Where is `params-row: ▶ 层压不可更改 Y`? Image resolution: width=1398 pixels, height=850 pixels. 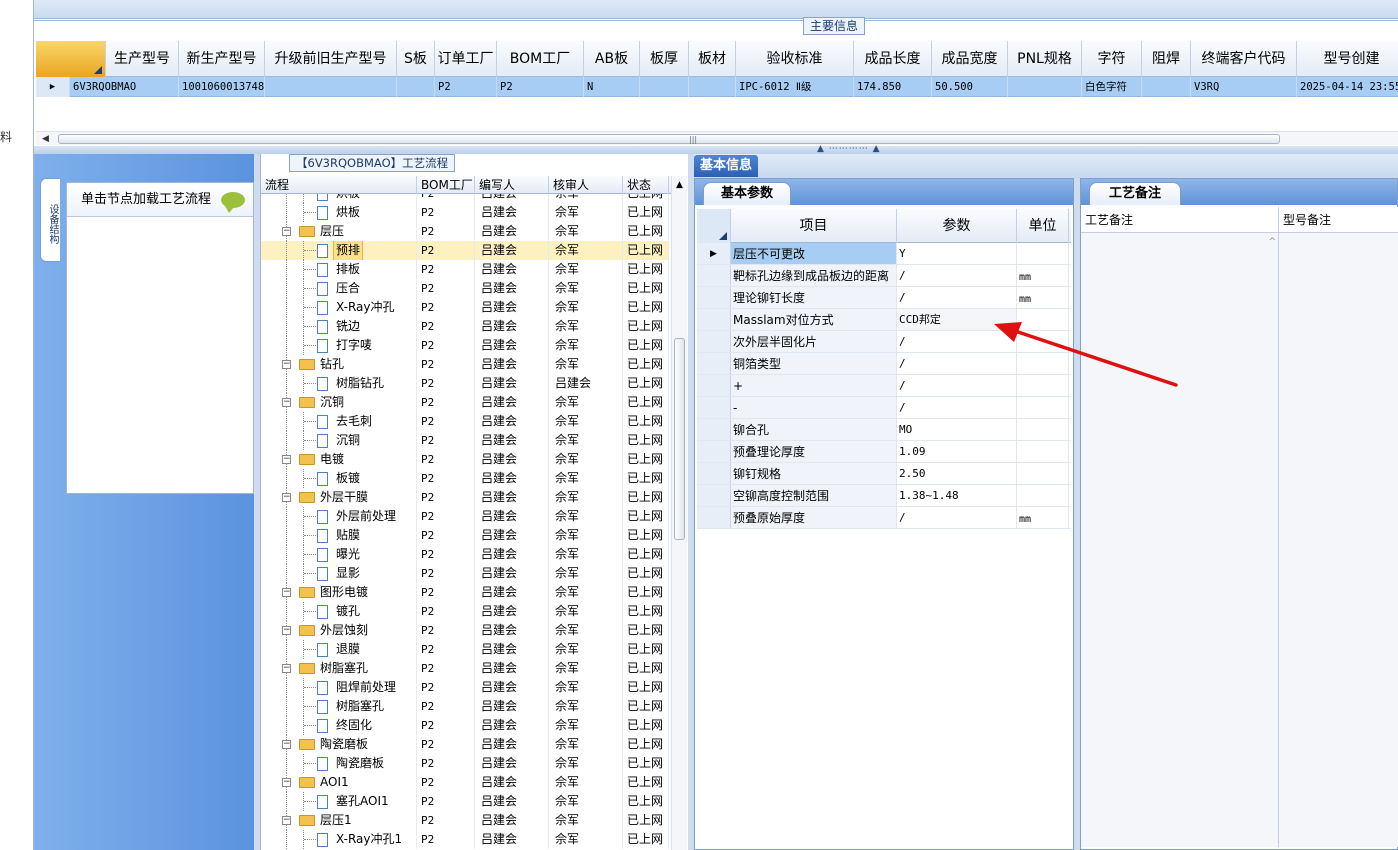 params-row: ▶ 层压不可更改 Y is located at coordinates (884, 254).